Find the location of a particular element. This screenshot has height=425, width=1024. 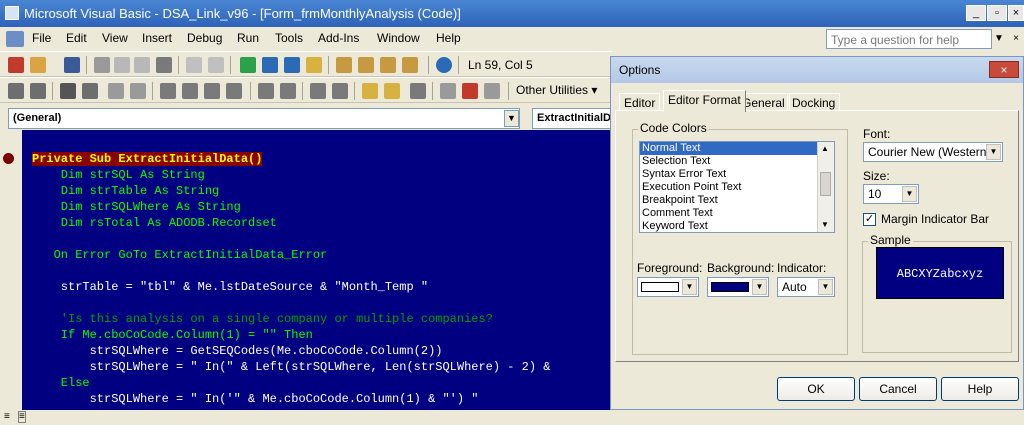

help-dropdown-icon: ▼ is located at coordinates (999, 38).